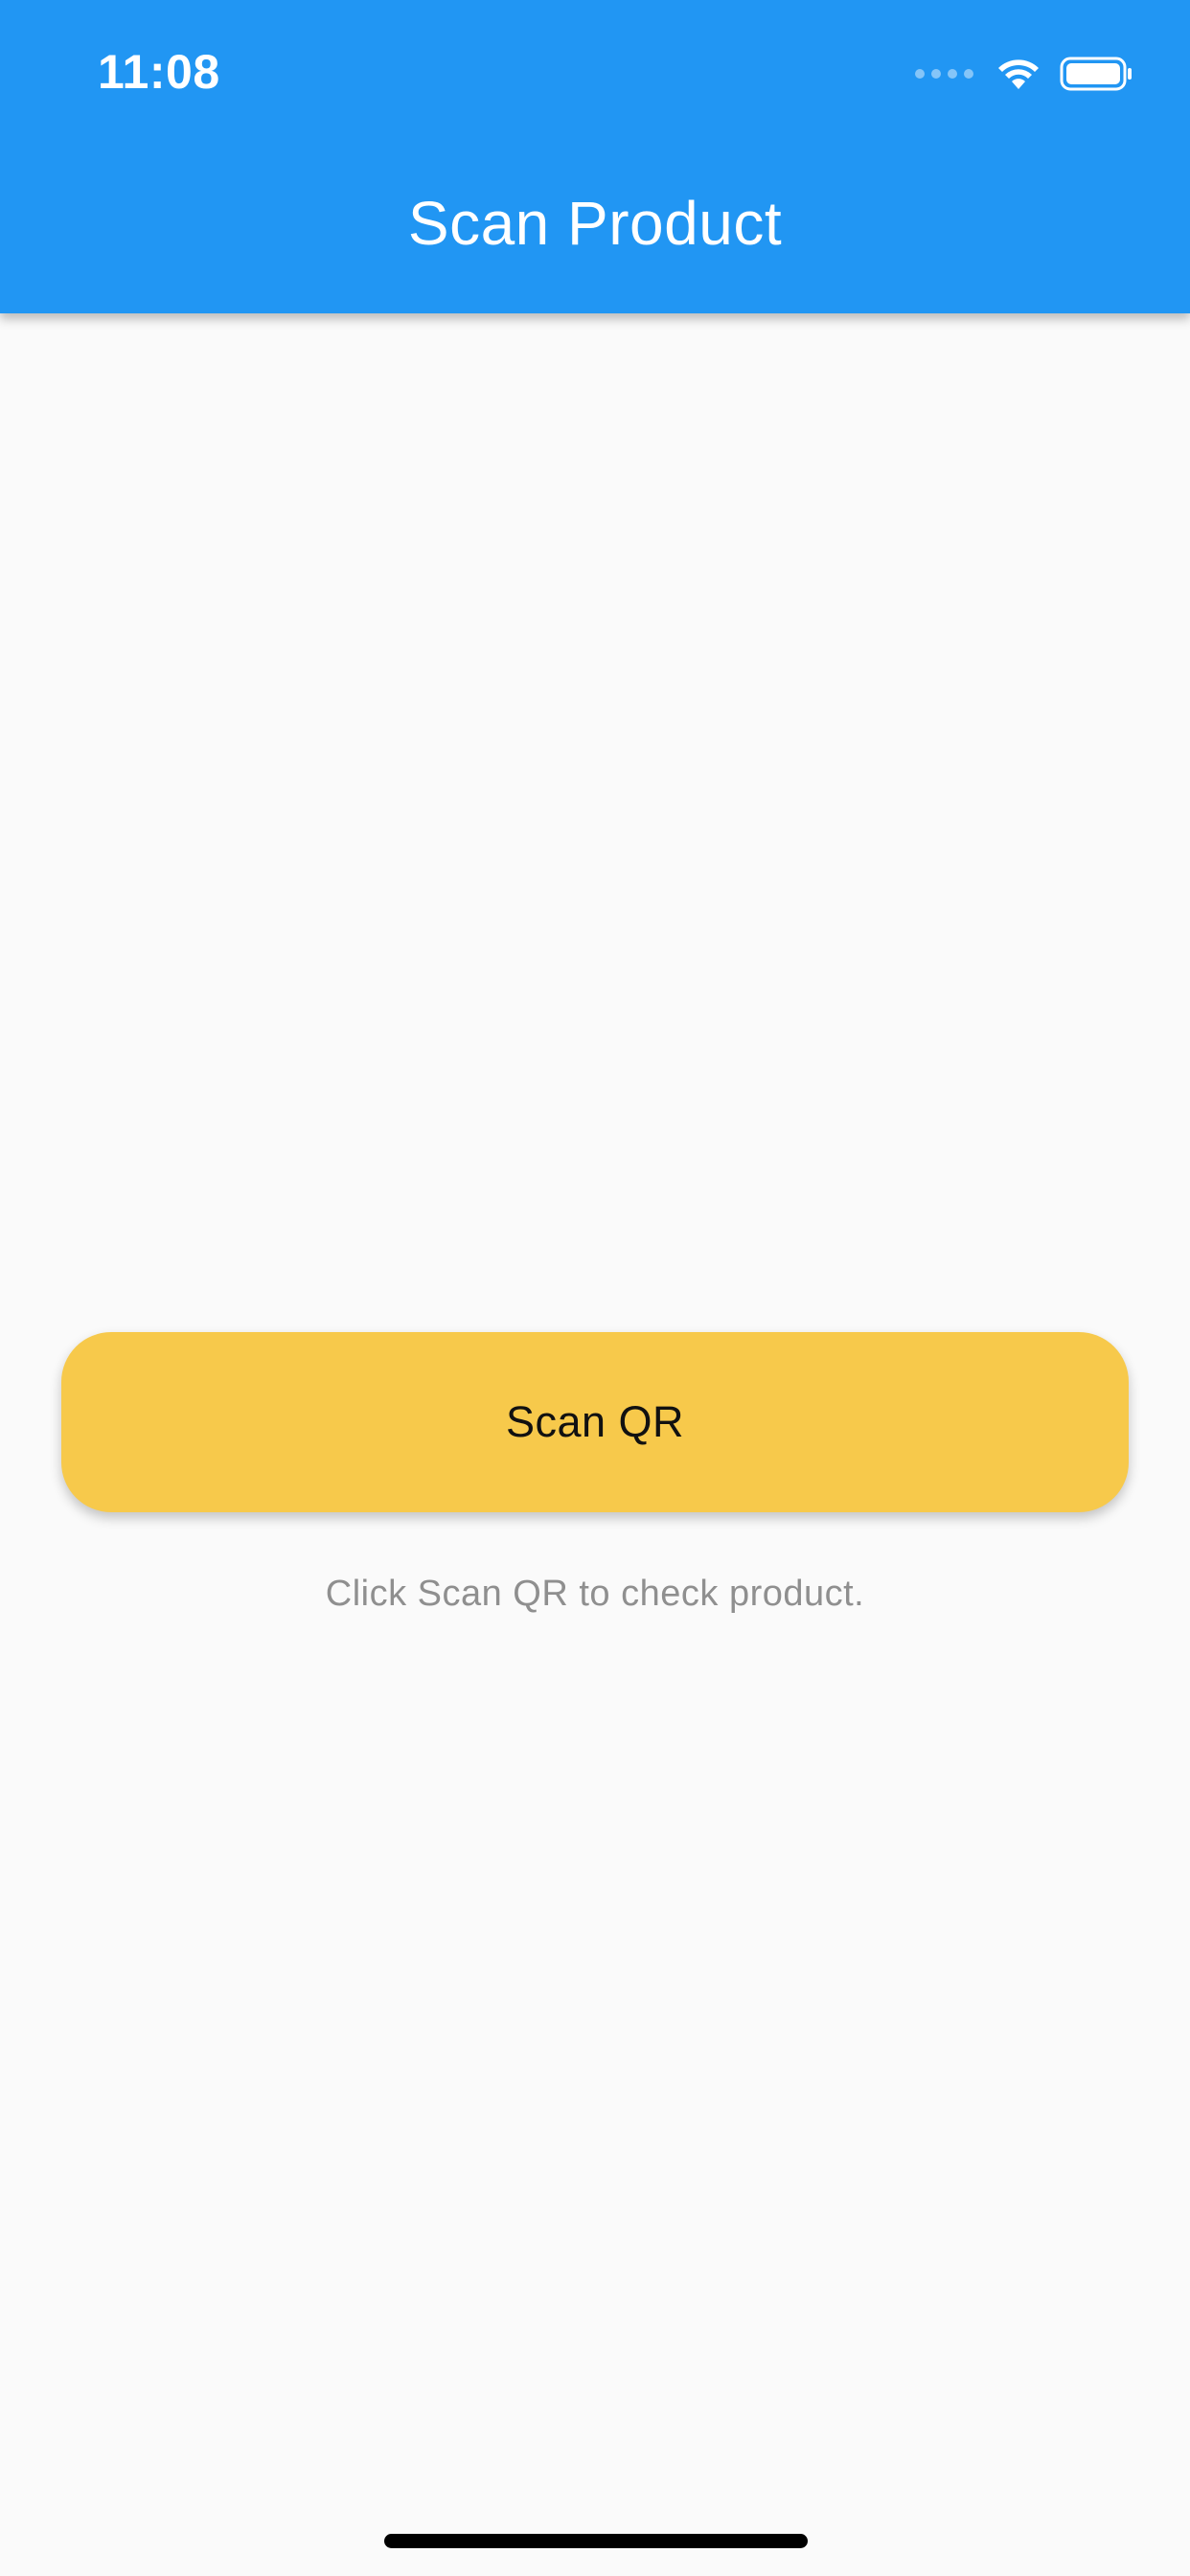  I want to click on hint-text: Click Scan QR to check product., so click(595, 1594).